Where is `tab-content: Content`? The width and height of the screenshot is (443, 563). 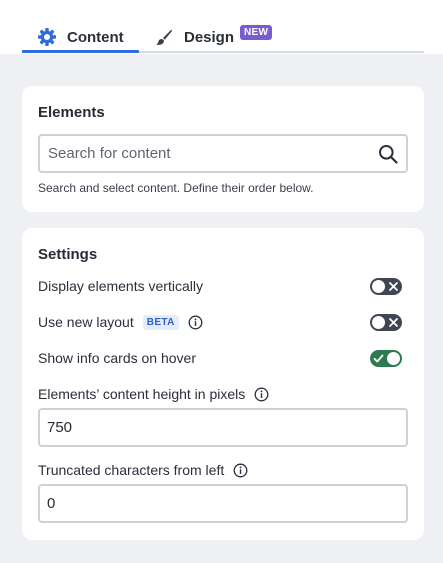
tab-content: Content is located at coordinates (80, 37).